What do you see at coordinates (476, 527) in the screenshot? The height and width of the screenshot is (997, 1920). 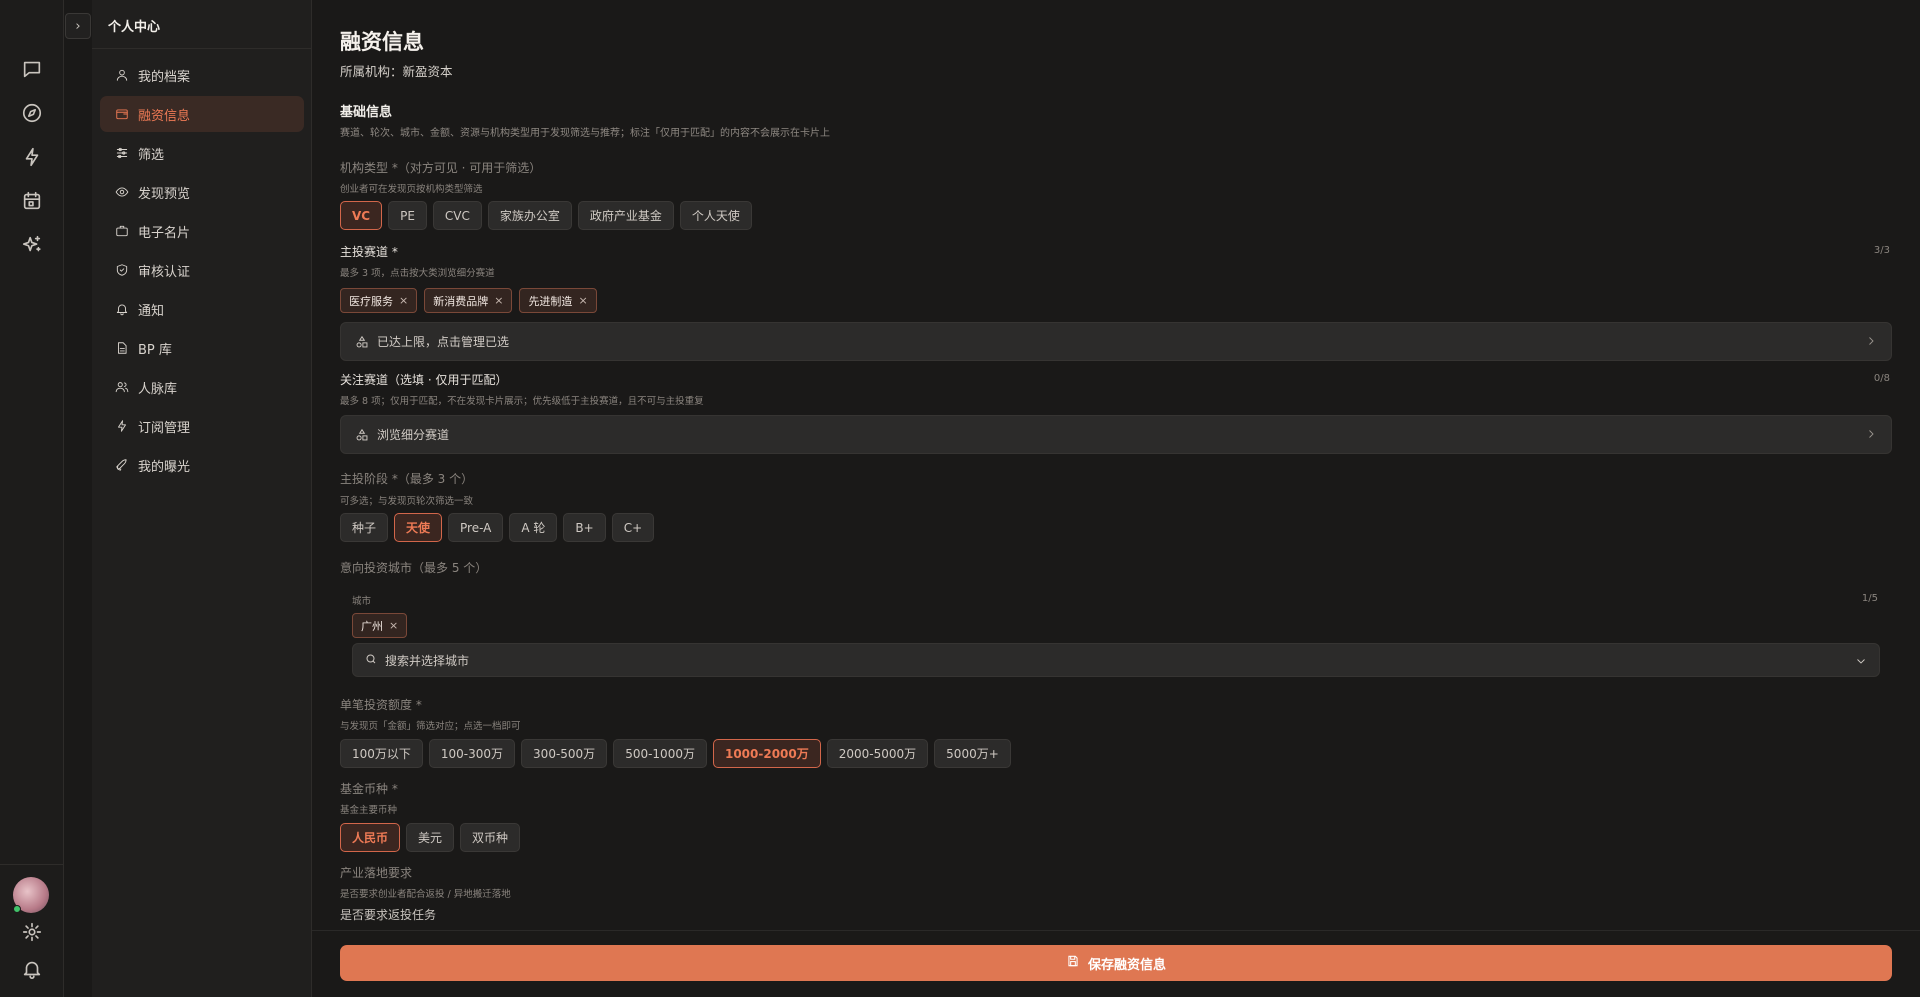 I see `stage-option: Pre-A` at bounding box center [476, 527].